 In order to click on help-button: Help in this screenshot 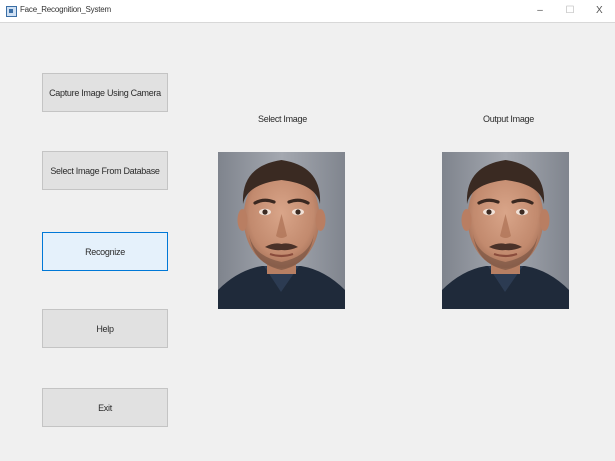, I will do `click(105, 328)`.